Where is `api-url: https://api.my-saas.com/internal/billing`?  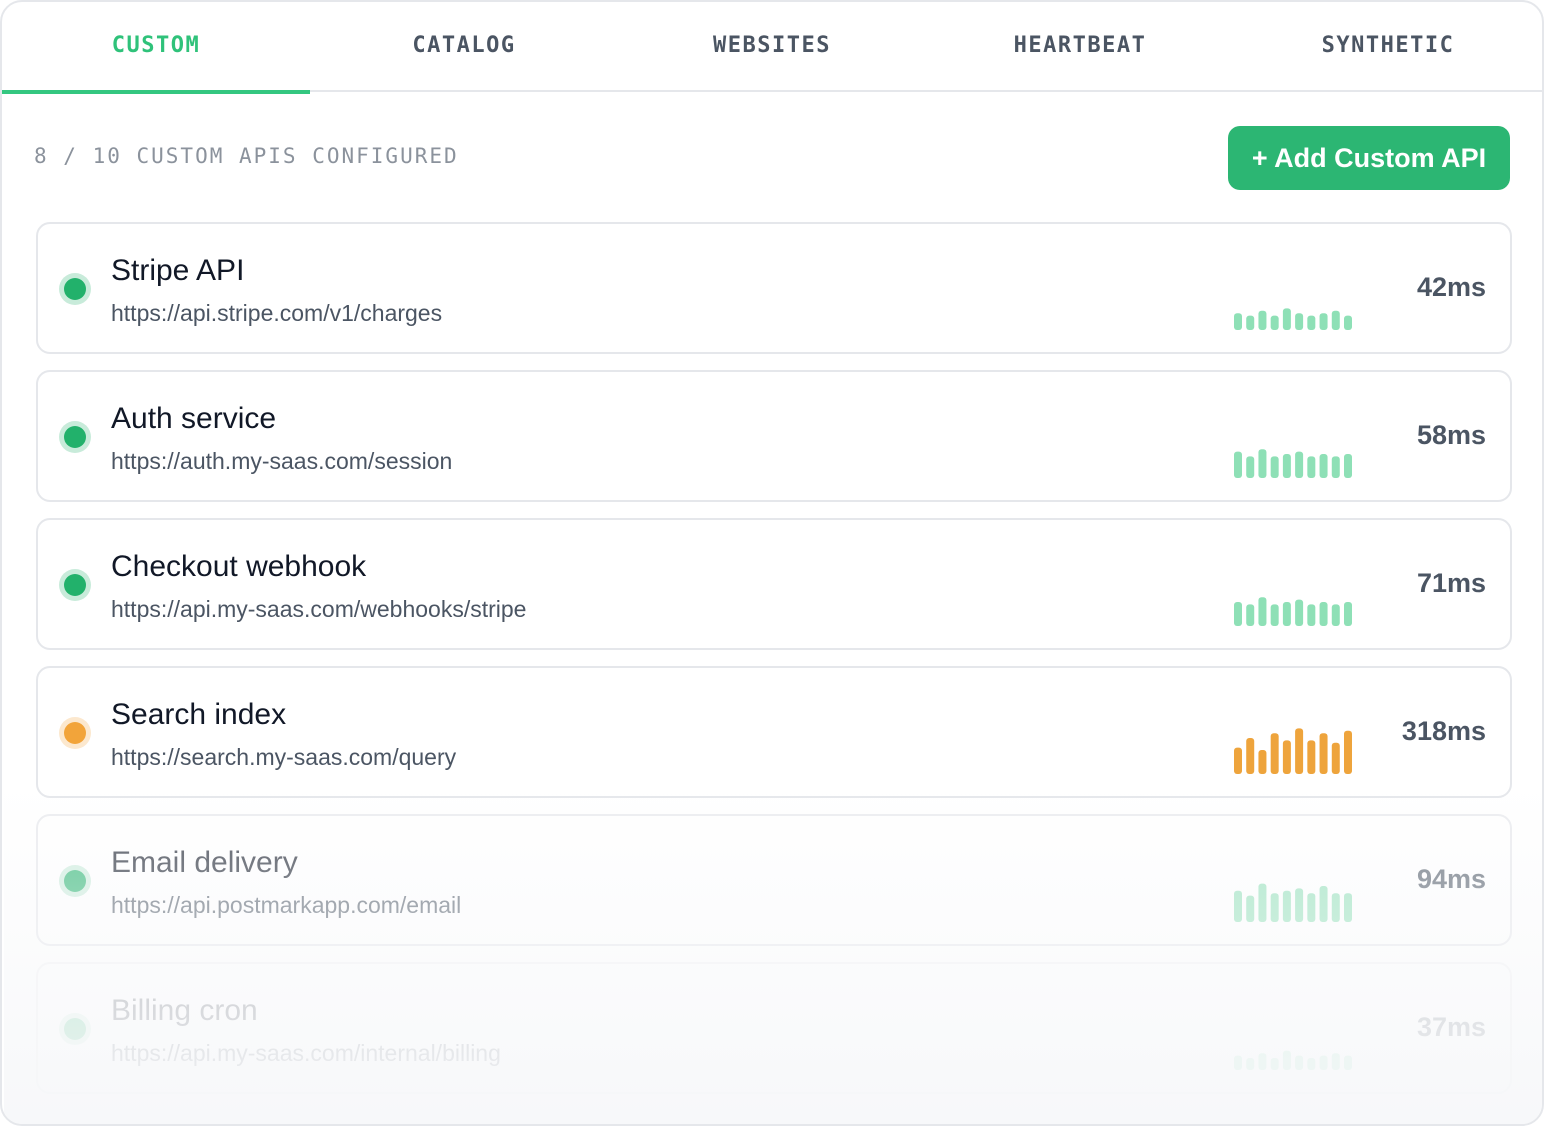 api-url: https://api.my-saas.com/internal/billing is located at coordinates (306, 1053).